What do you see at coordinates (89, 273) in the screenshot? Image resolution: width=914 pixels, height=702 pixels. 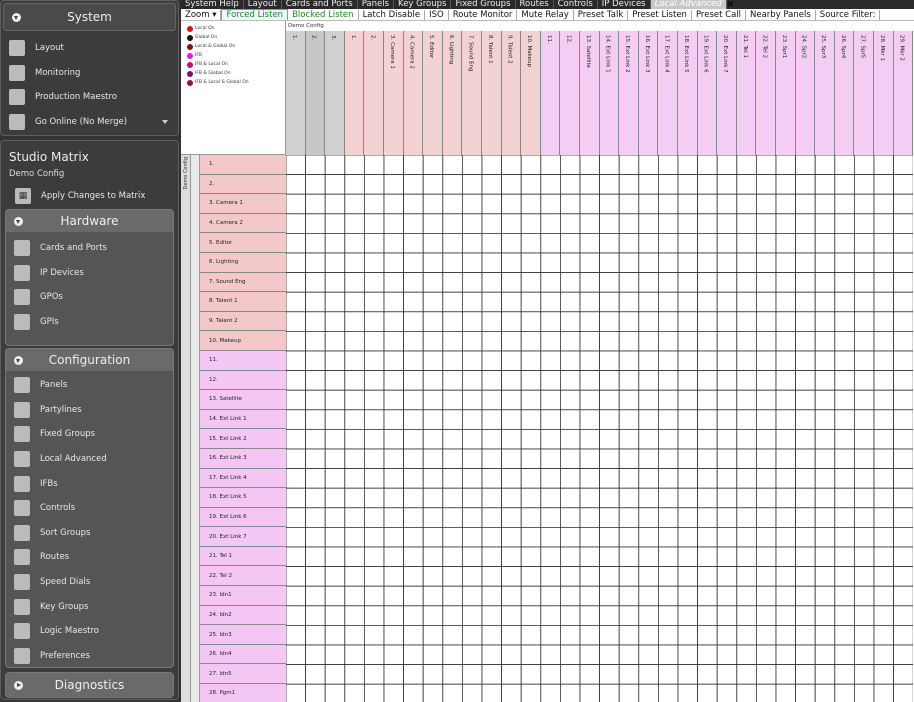 I see `sidebar-item-ip-devices: IP Devices` at bounding box center [89, 273].